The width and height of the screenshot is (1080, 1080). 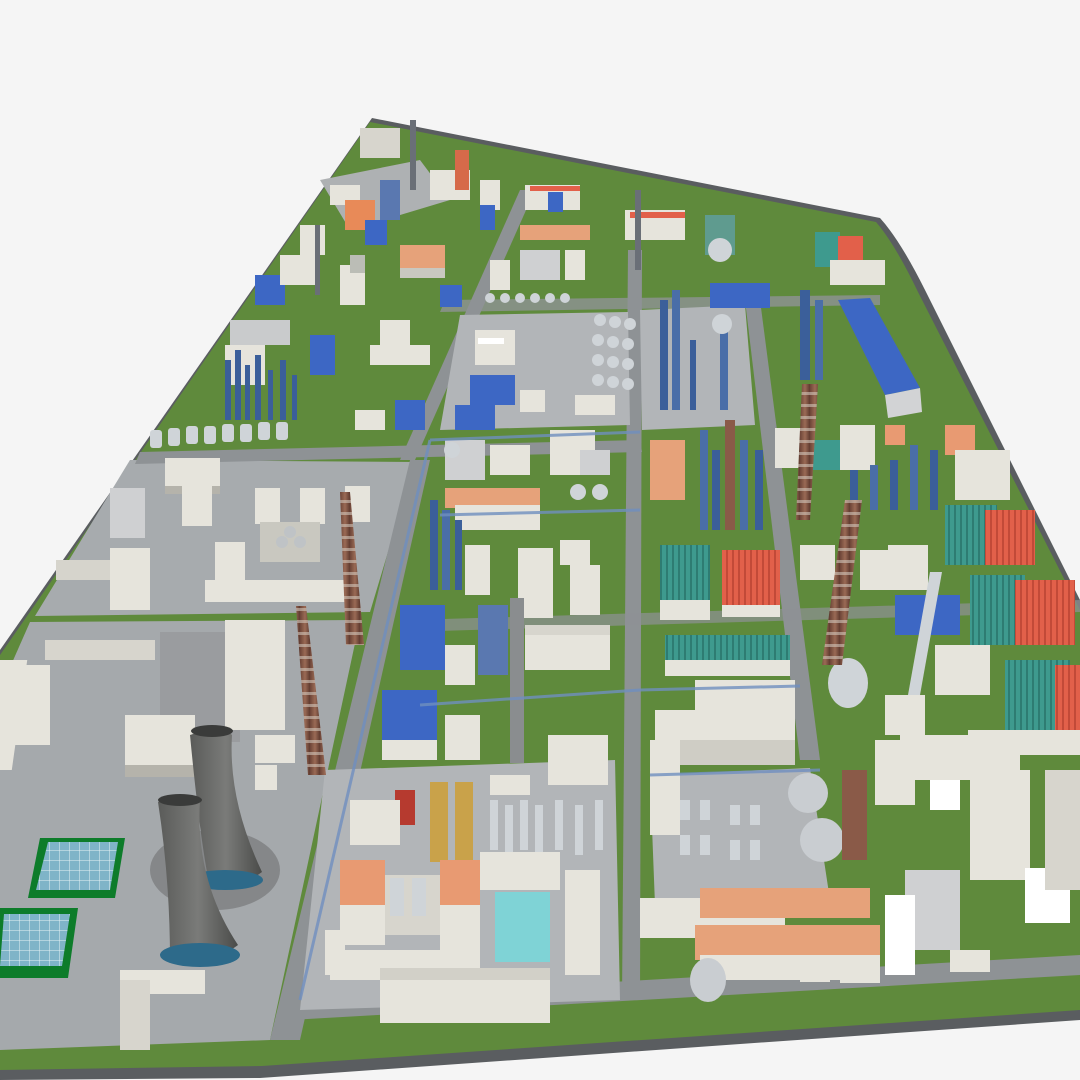 I want to click on round-tank-south, so click(x=708, y=980).